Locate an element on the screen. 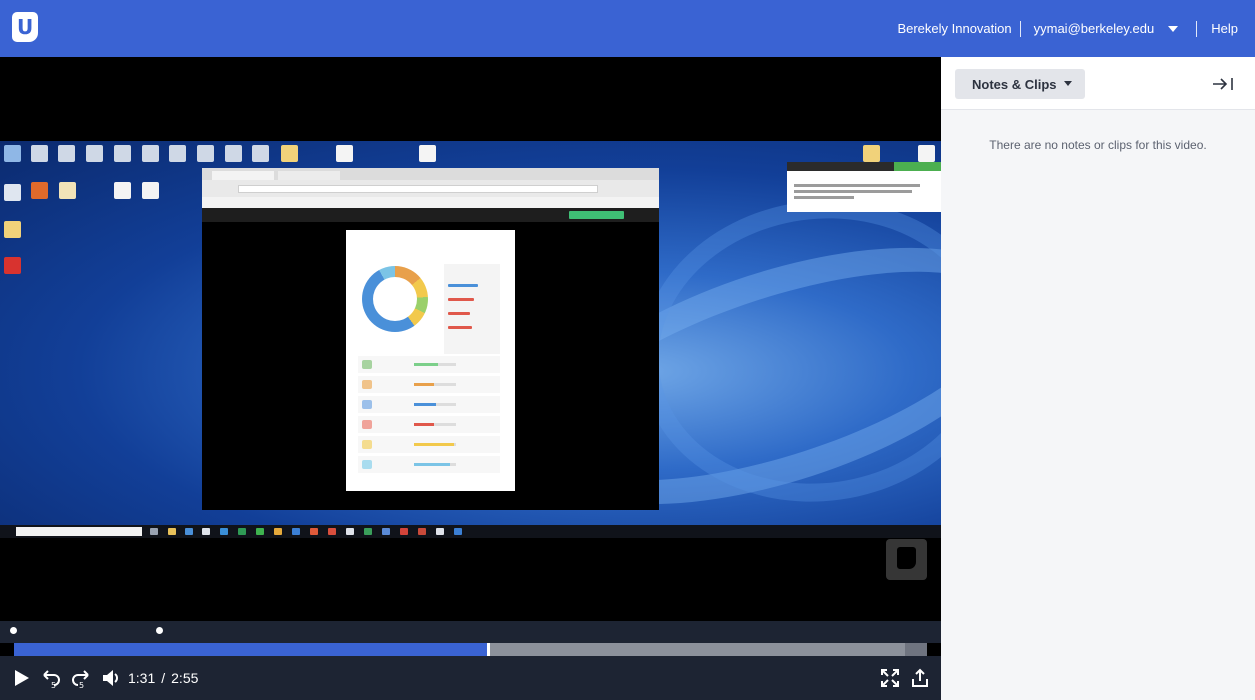 The height and width of the screenshot is (700, 1255). watermark-glyph is located at coordinates (906, 558).